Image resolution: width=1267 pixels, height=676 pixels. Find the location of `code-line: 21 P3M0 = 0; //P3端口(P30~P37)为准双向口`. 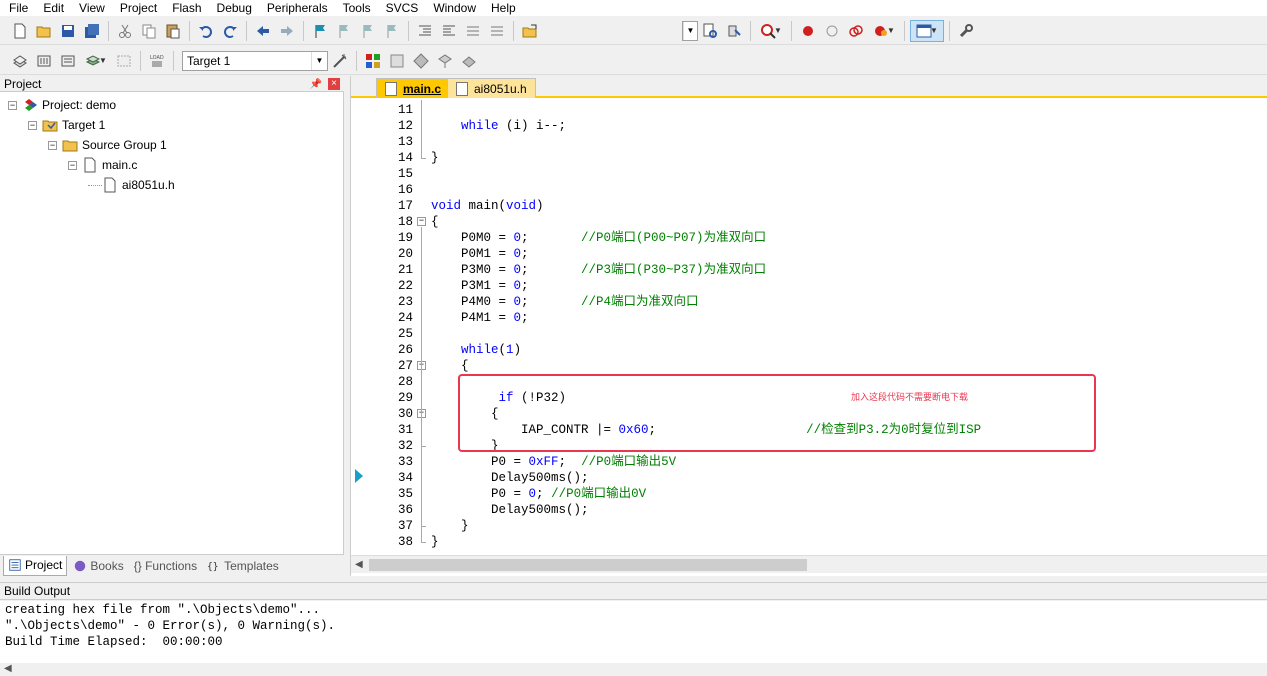

code-line: 21 P3M0 = 0; //P3端口(P30~P37)为准双向口 is located at coordinates (809, 270).